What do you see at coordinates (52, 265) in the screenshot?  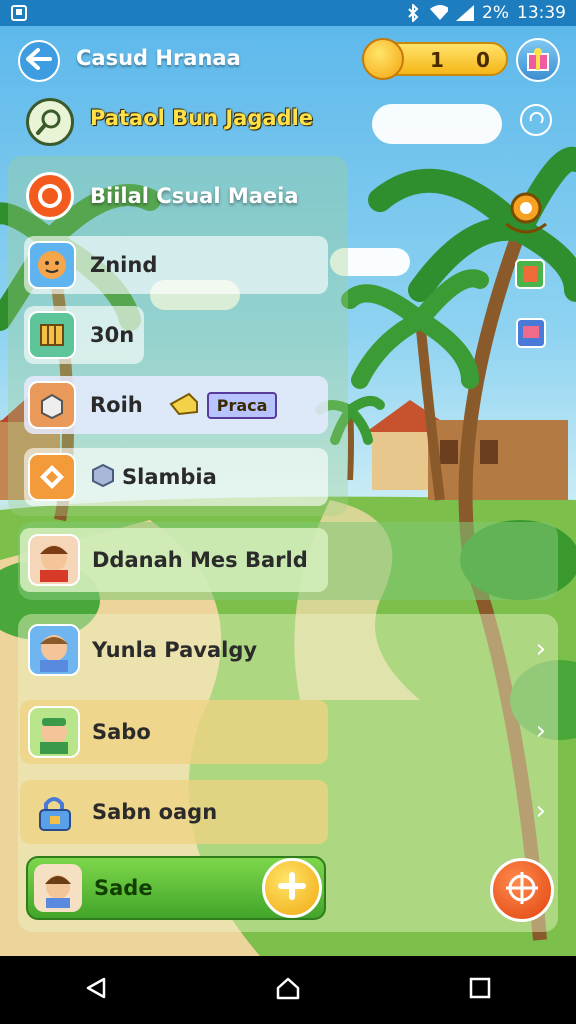 I see `face-icon` at bounding box center [52, 265].